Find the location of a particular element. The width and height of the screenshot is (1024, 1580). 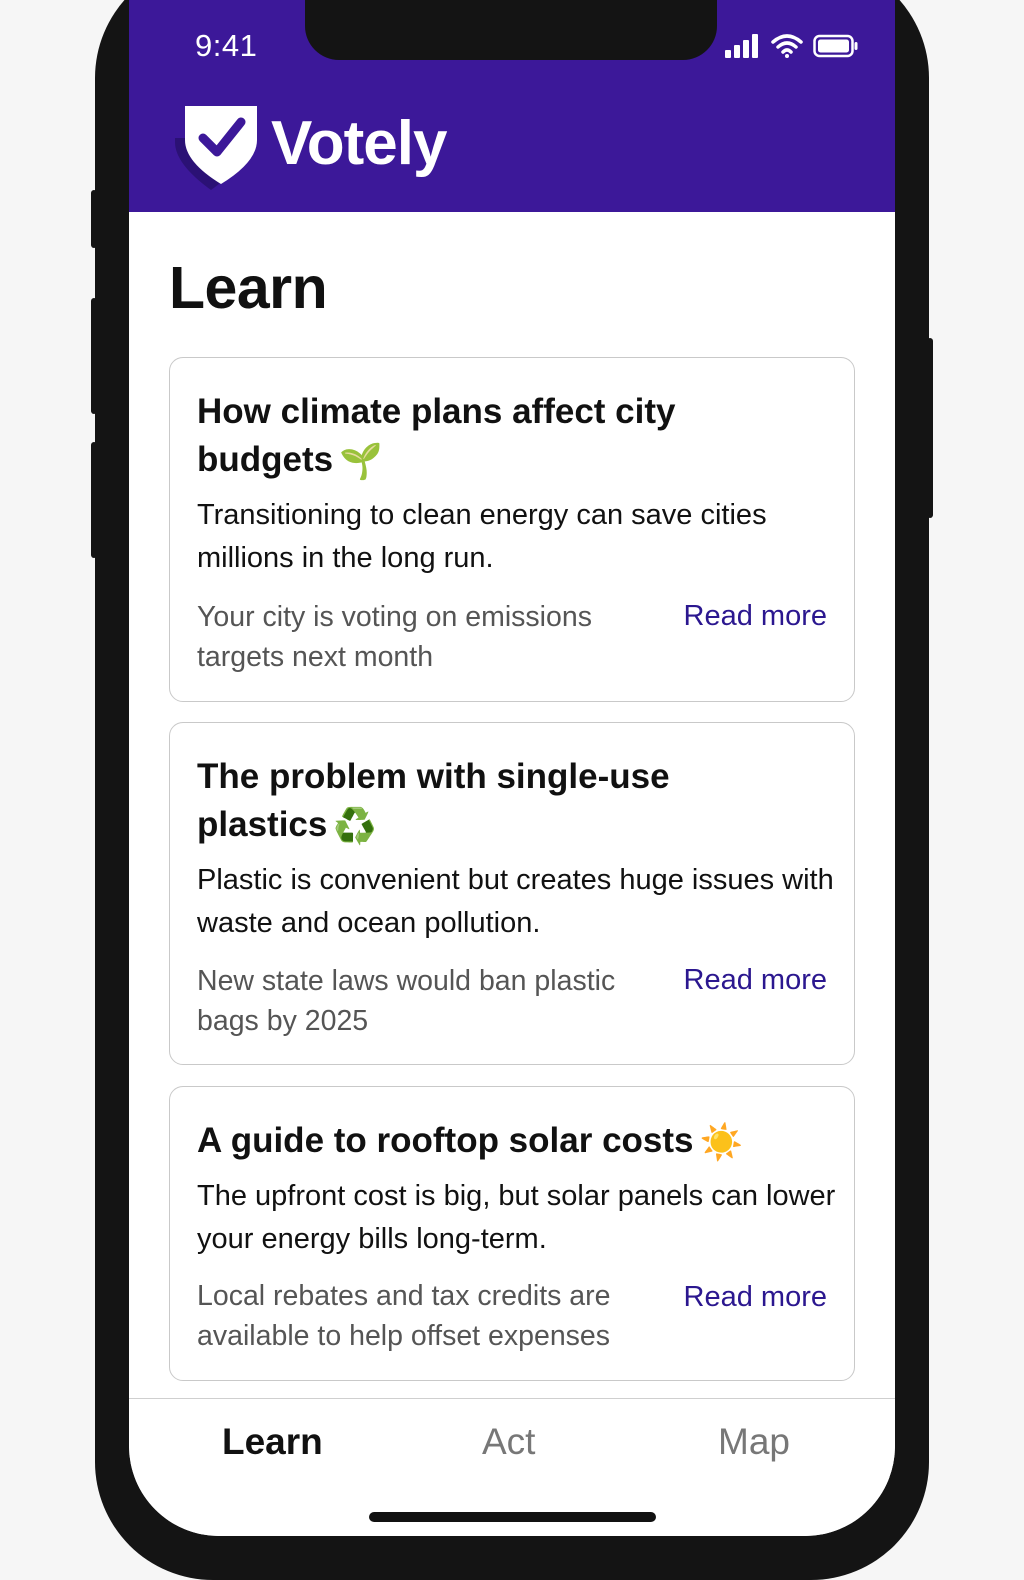

status-time: 9:41 is located at coordinates (226, 45).